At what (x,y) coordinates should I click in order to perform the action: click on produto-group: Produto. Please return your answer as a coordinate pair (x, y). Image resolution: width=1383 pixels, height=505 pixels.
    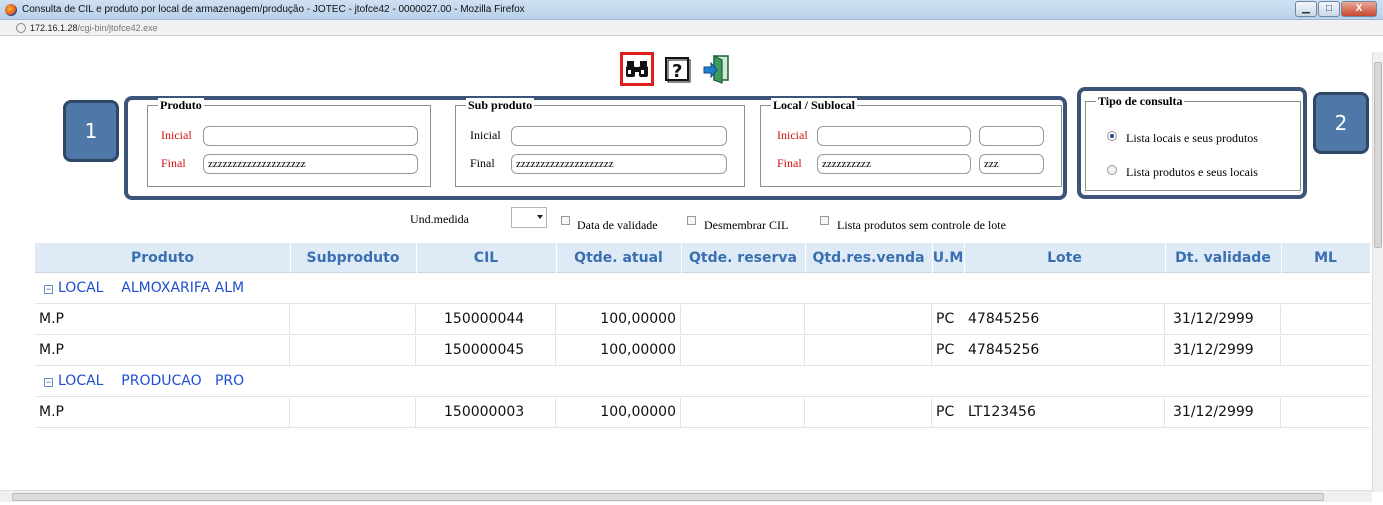
    Looking at the image, I should click on (289, 142).